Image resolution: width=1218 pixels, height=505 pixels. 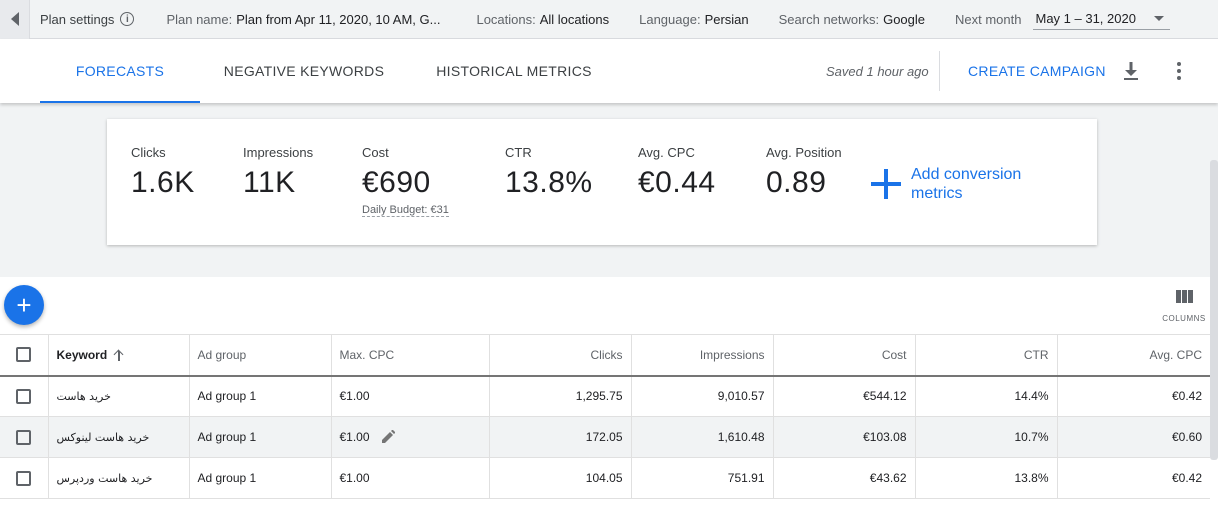 What do you see at coordinates (518, 152) in the screenshot?
I see `metric-label: CTR` at bounding box center [518, 152].